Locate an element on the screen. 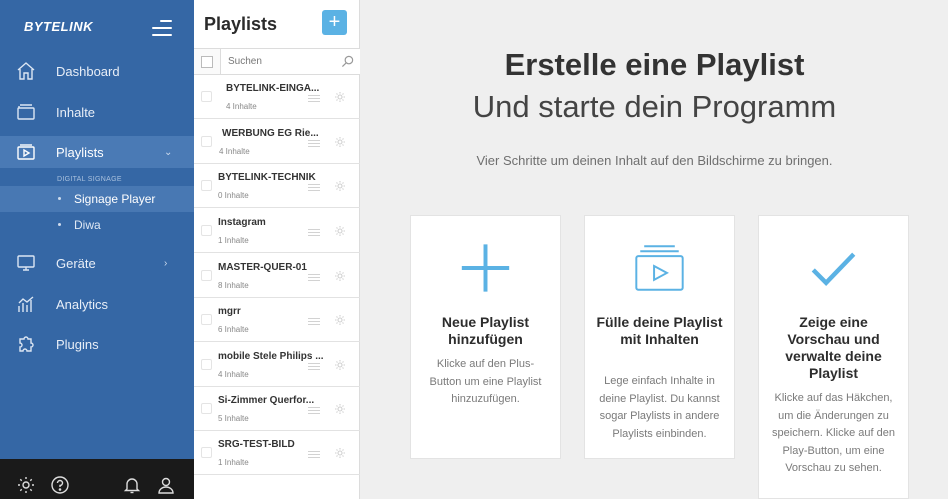  playlist-row: mobile Stele Philips ... 4 Inhalte is located at coordinates (277, 365).